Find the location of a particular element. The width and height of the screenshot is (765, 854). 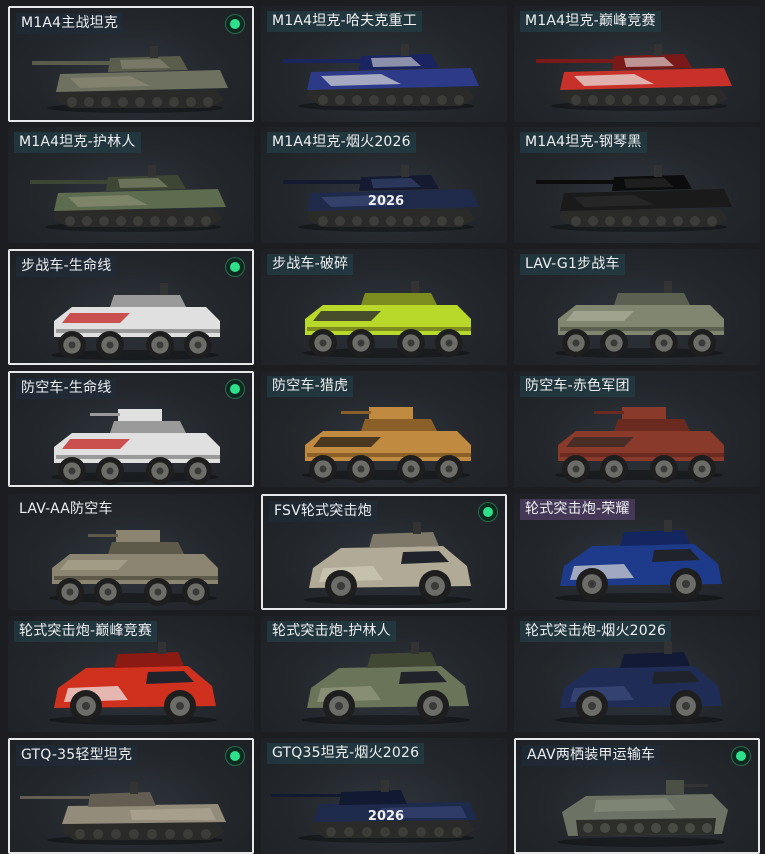

vehicle-skin-card: LAV-AA防空车 is located at coordinates (131, 552).